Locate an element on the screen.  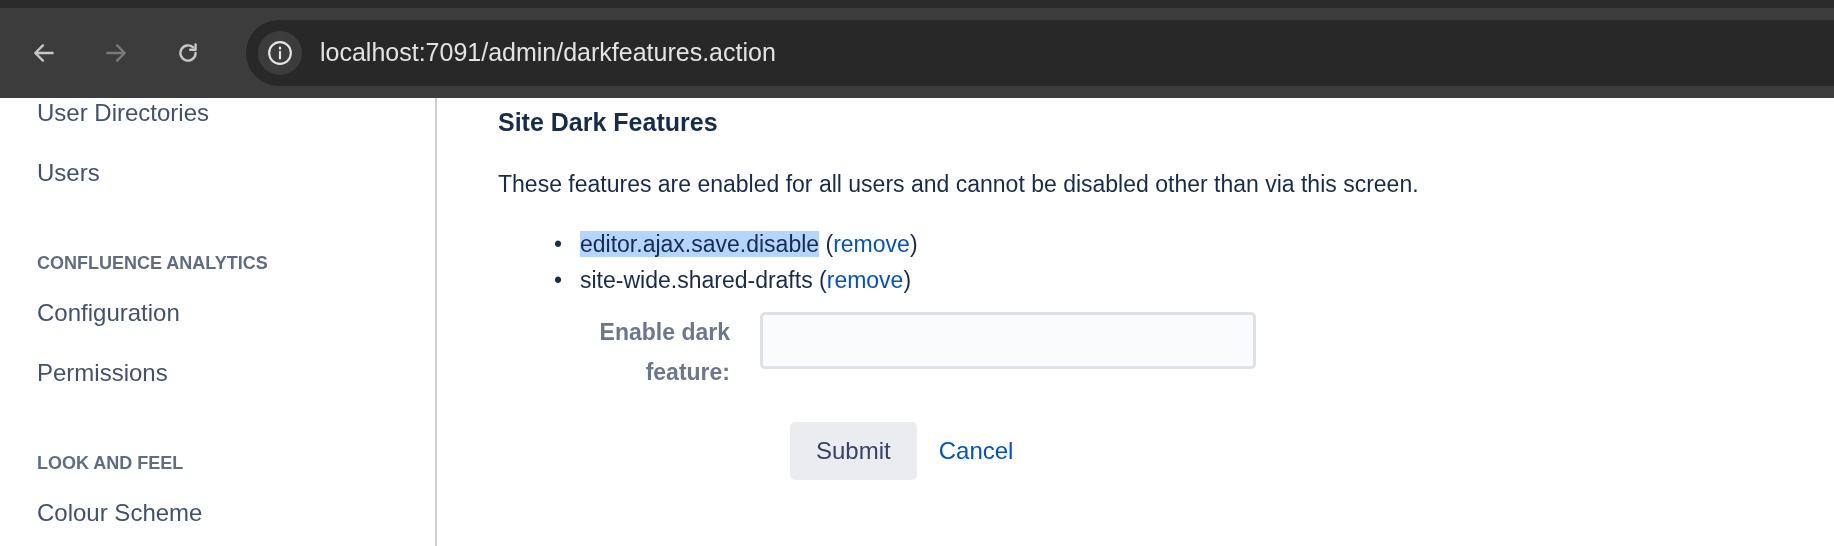
cancel-link: Cancel is located at coordinates (976, 451).